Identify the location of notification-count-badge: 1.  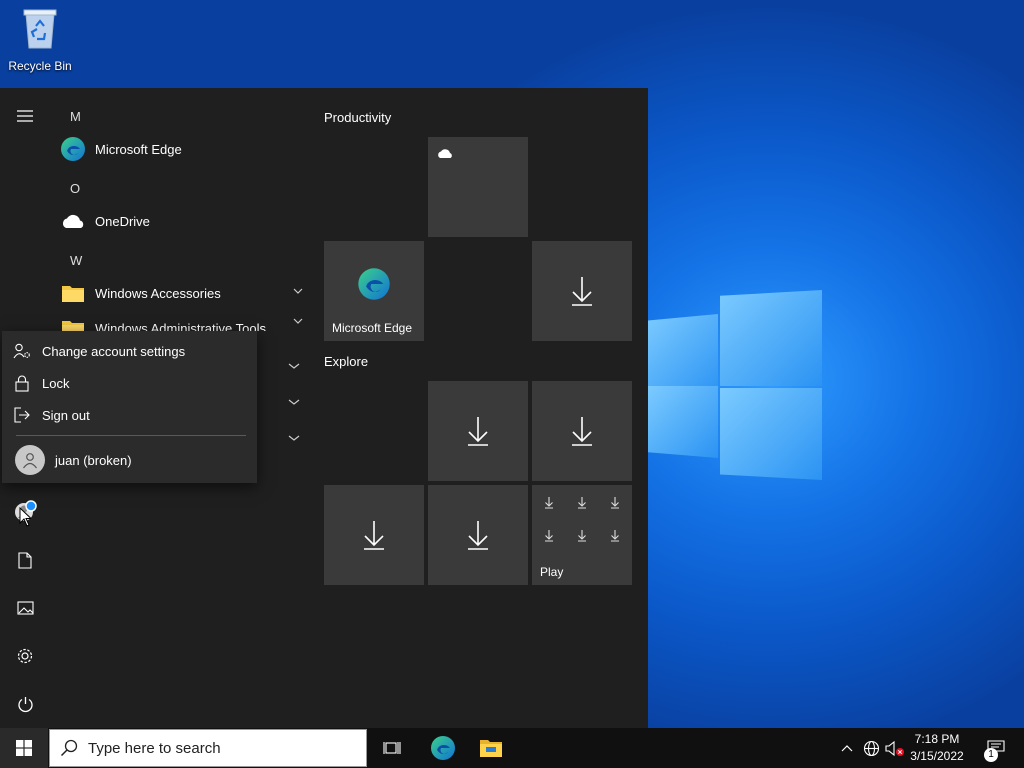
(991, 755).